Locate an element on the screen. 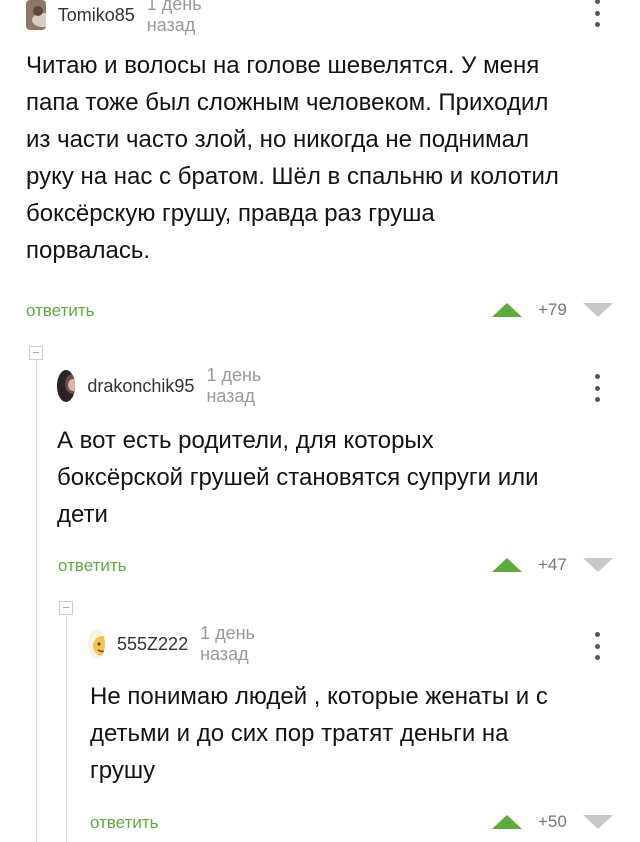  rating-value: +50 is located at coordinates (552, 821).